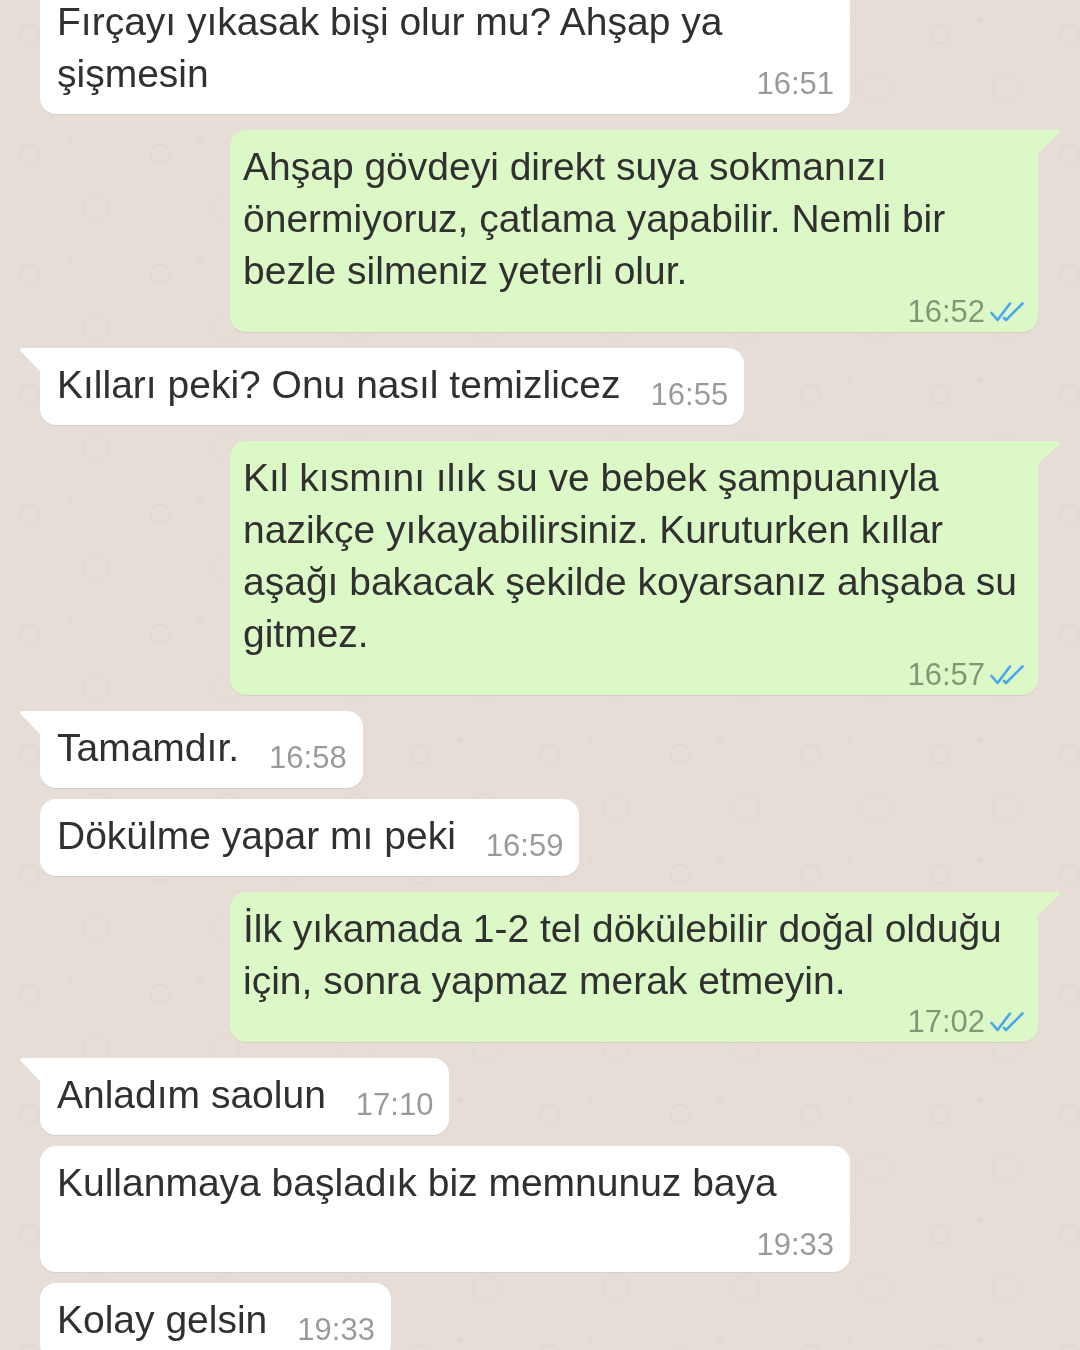 The width and height of the screenshot is (1080, 1350). What do you see at coordinates (946, 312) in the screenshot?
I see `message-time: 16:52` at bounding box center [946, 312].